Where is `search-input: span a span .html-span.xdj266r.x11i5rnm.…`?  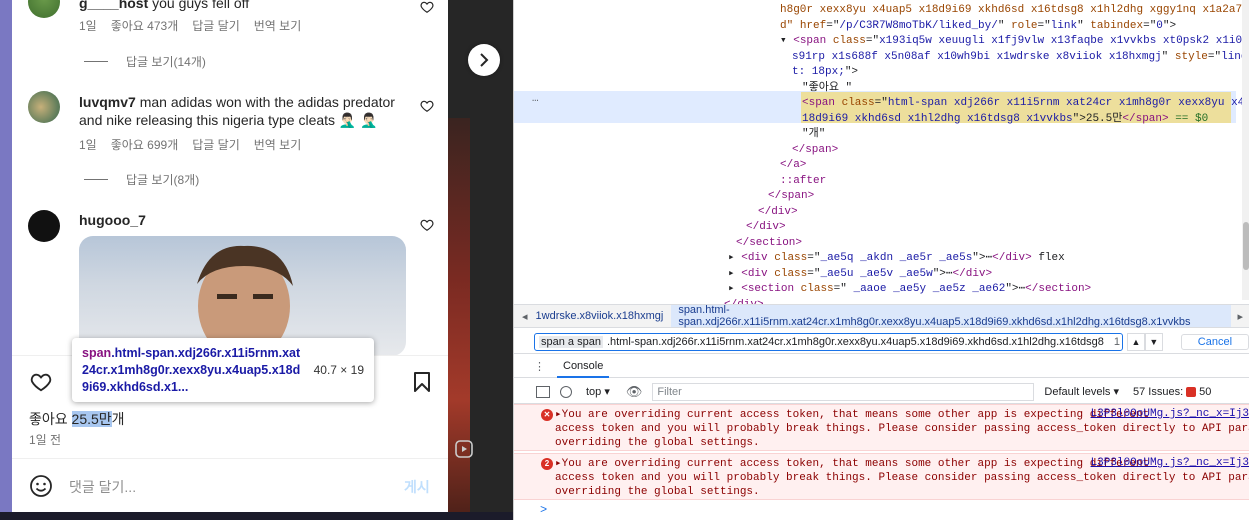 search-input: span a span .html-span.xdj266r.x11i5rnm.… is located at coordinates (829, 341).